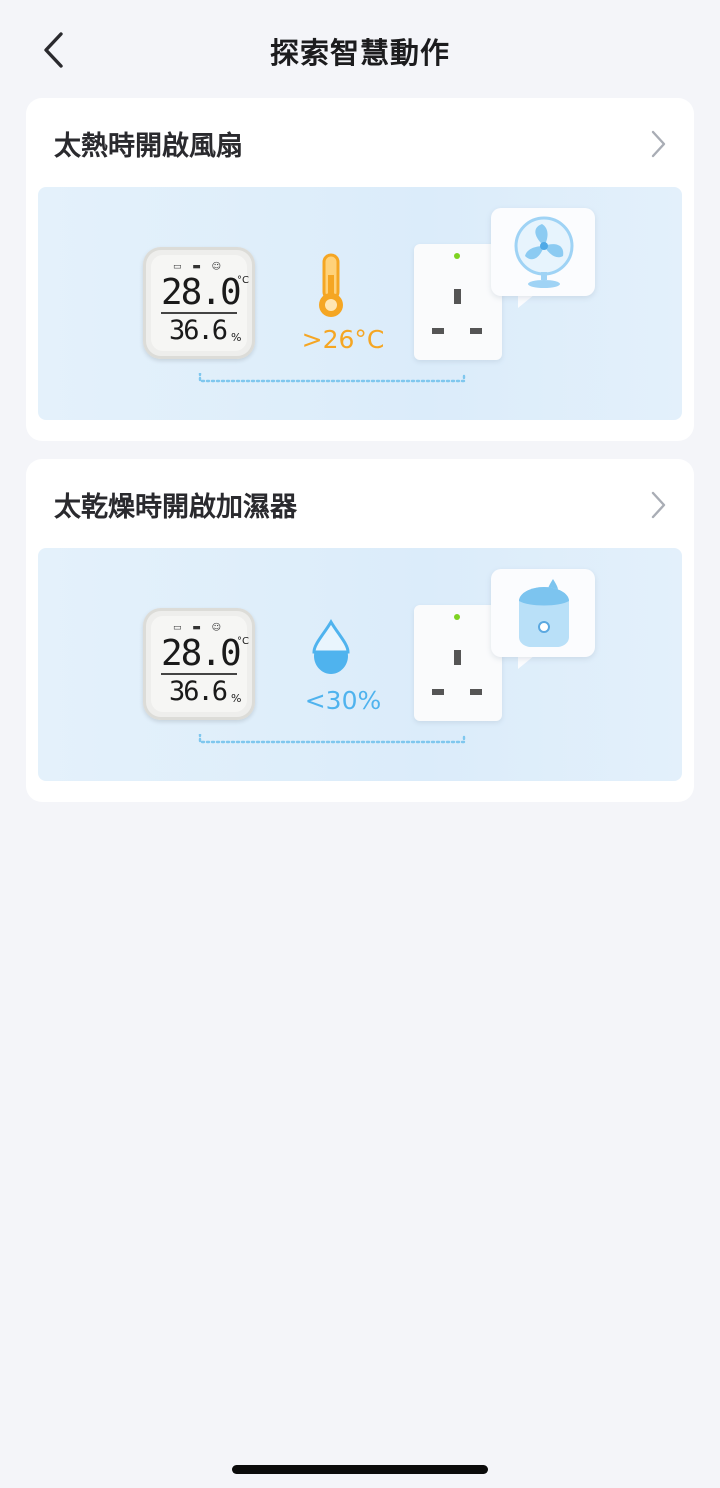 The height and width of the screenshot is (1488, 720). I want to click on page-title: 探索智慧動作, so click(359, 53).